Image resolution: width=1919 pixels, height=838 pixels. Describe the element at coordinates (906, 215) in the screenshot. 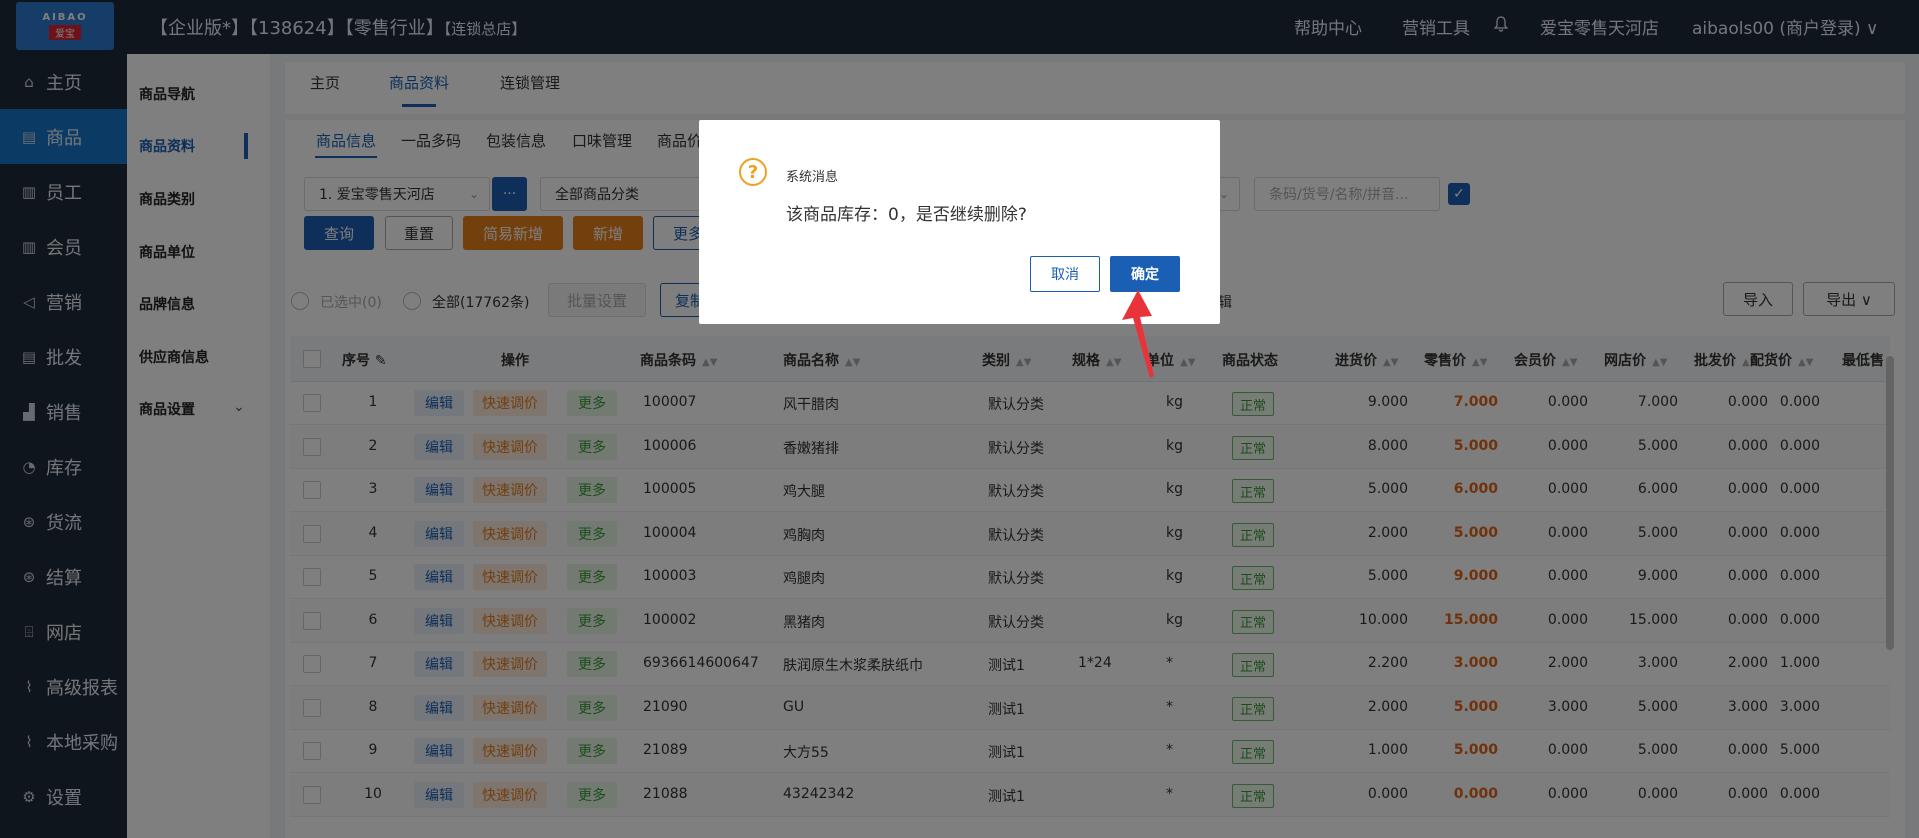

I see `dialog-message: 该商品库存：0，是否继续删除?` at that location.